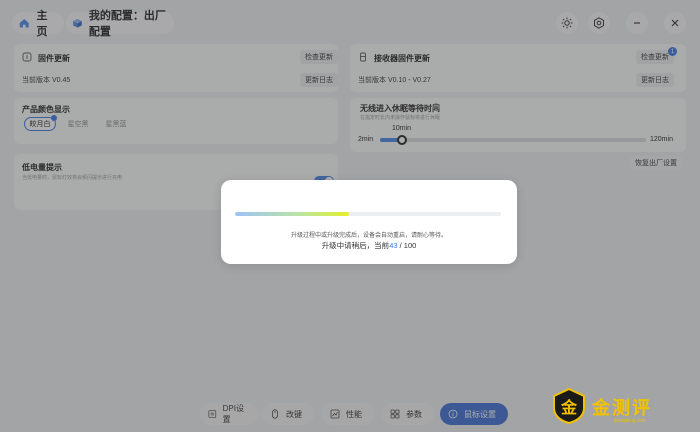 Image resolution: width=700 pixels, height=432 pixels. I want to click on status-current: 43, so click(393, 245).